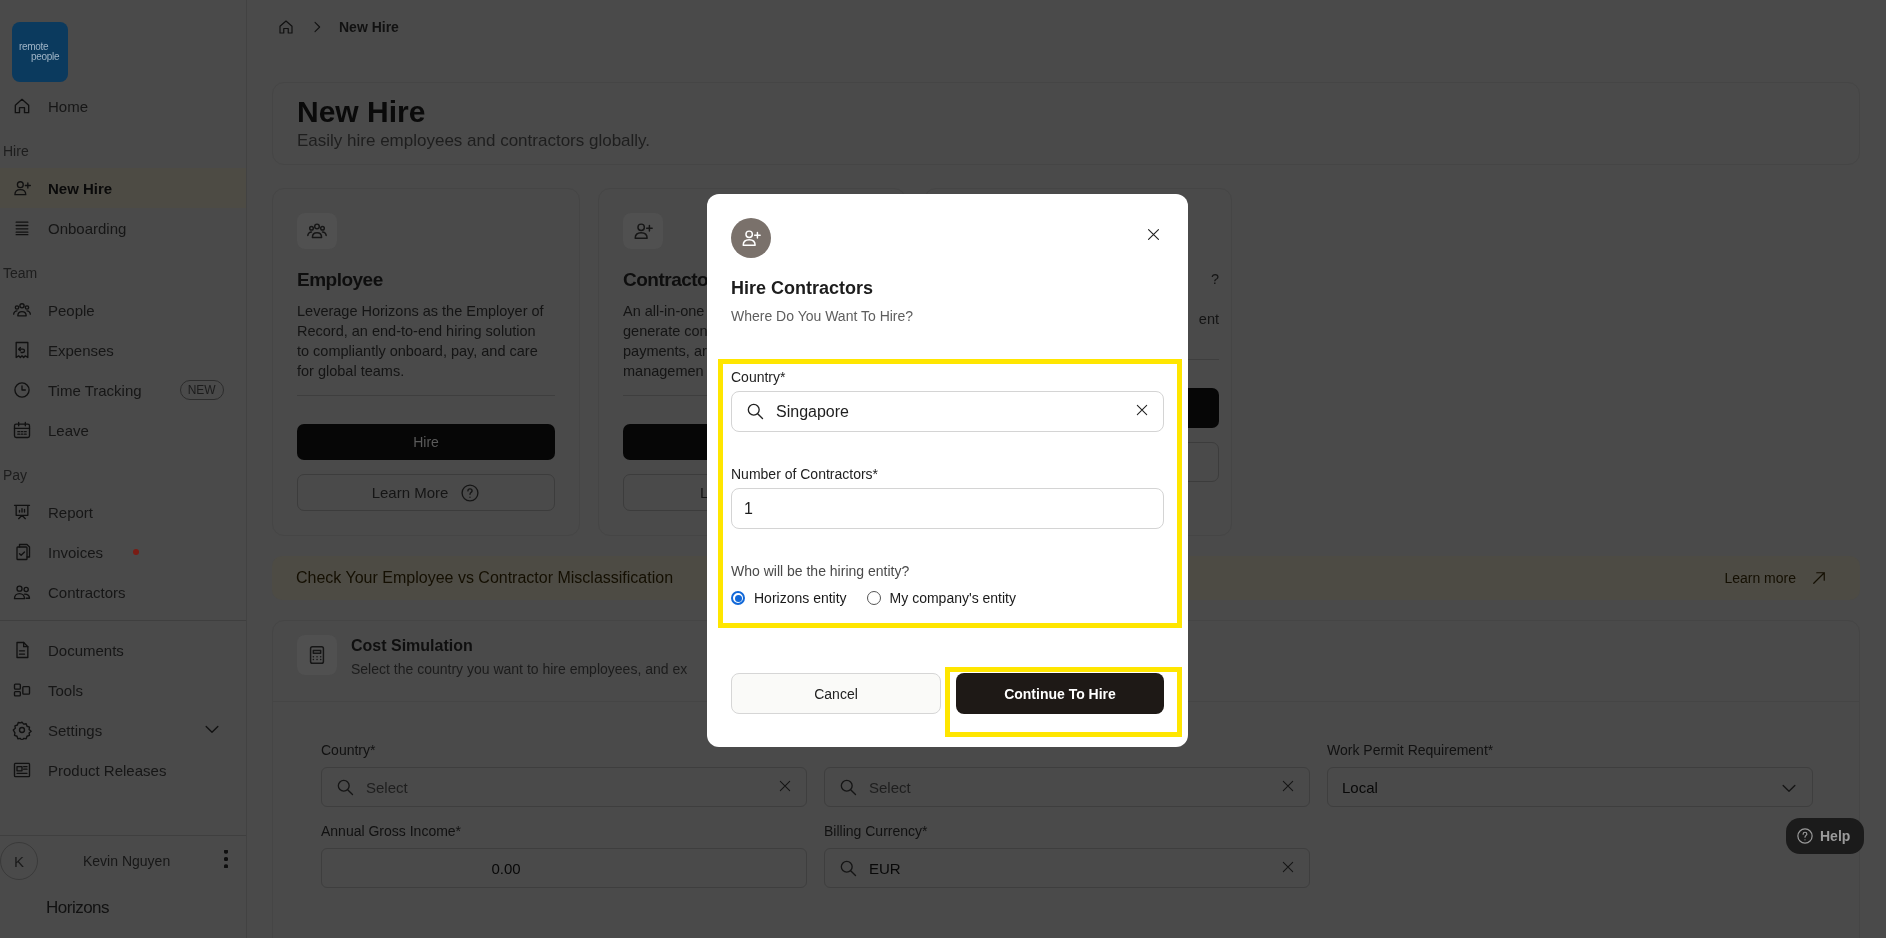 This screenshot has width=1886, height=938. Describe the element at coordinates (805, 474) in the screenshot. I see `field-label: Number of Contractors*` at that location.